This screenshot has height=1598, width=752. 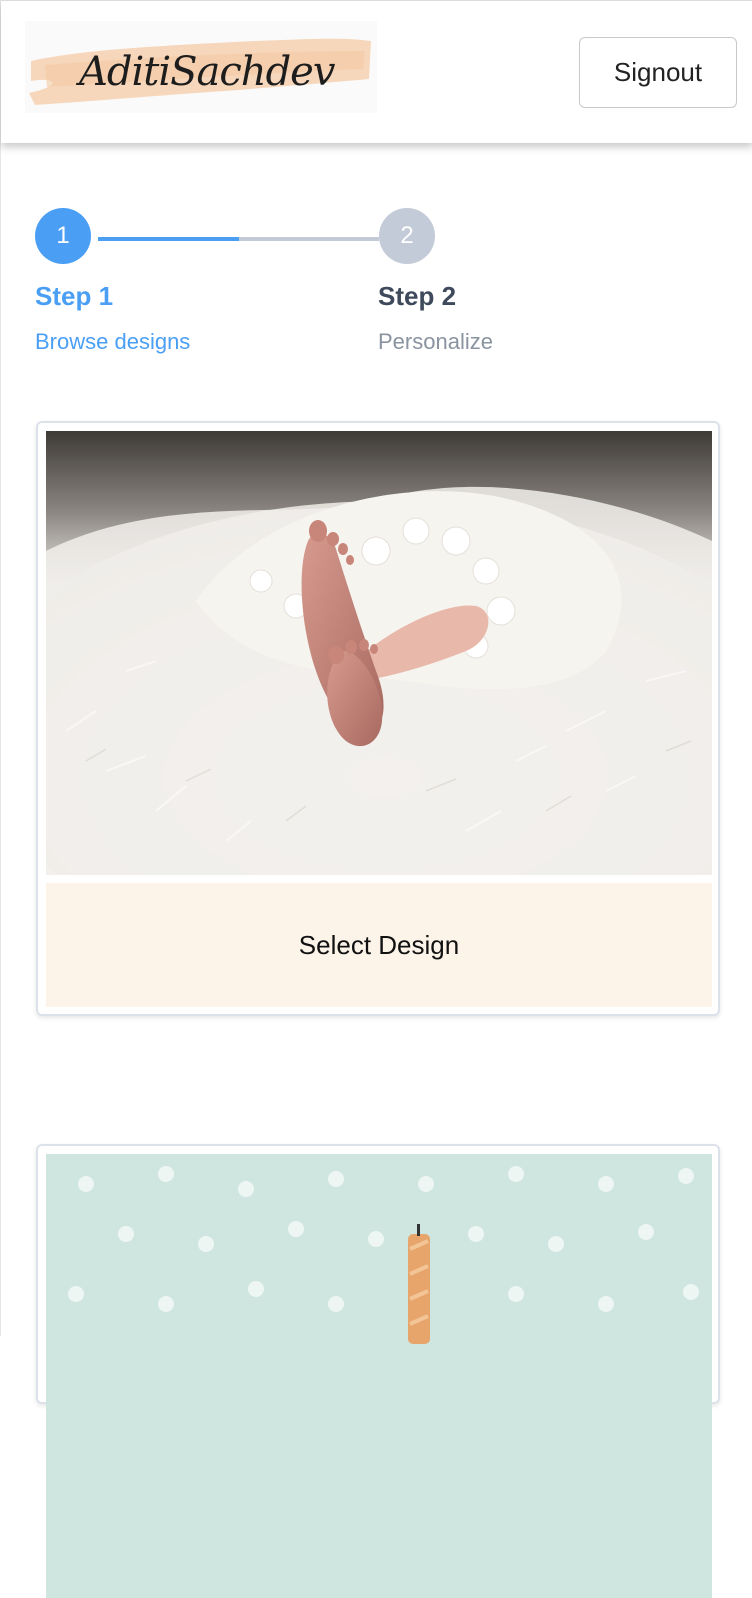 What do you see at coordinates (435, 341) in the screenshot?
I see `step-2-subtitle: Personalize` at bounding box center [435, 341].